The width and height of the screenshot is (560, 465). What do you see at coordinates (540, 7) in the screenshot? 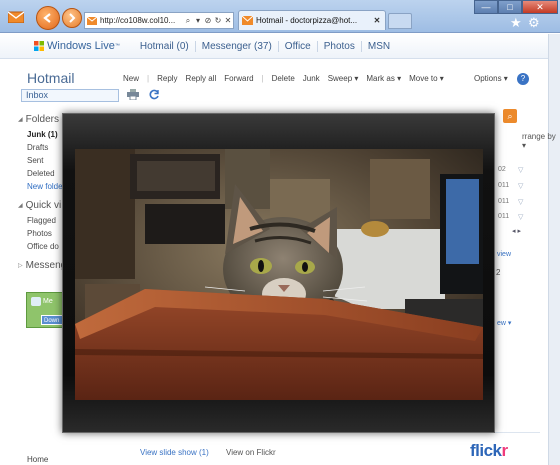
I see `close-window-button: ✕` at bounding box center [540, 7].